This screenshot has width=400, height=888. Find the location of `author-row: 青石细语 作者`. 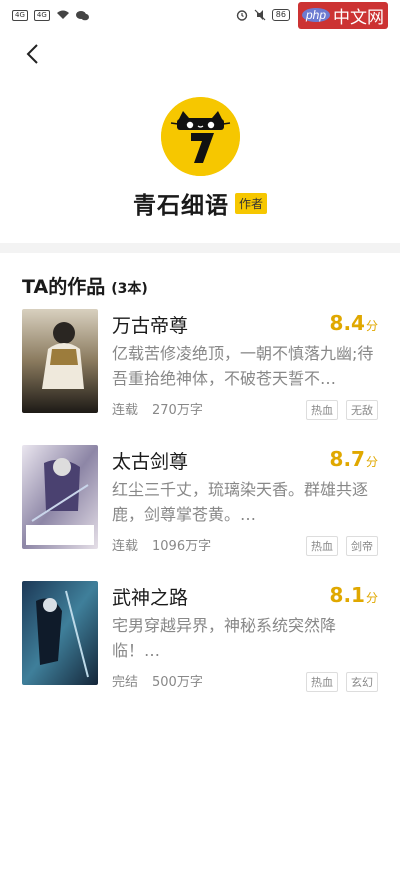

author-row: 青石细语 作者 is located at coordinates (200, 203).